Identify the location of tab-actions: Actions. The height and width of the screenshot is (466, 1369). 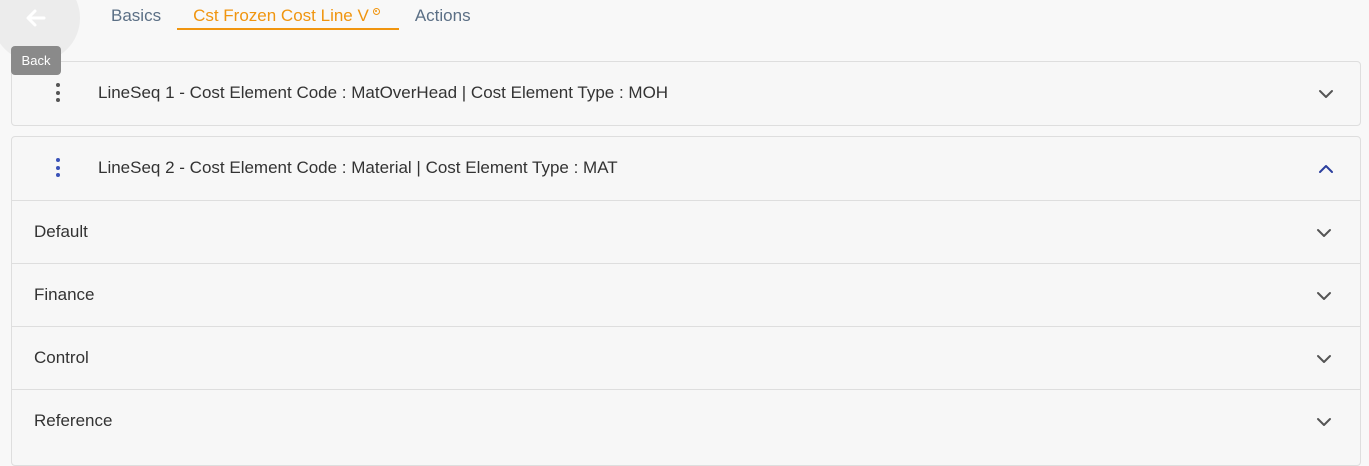
(443, 15).